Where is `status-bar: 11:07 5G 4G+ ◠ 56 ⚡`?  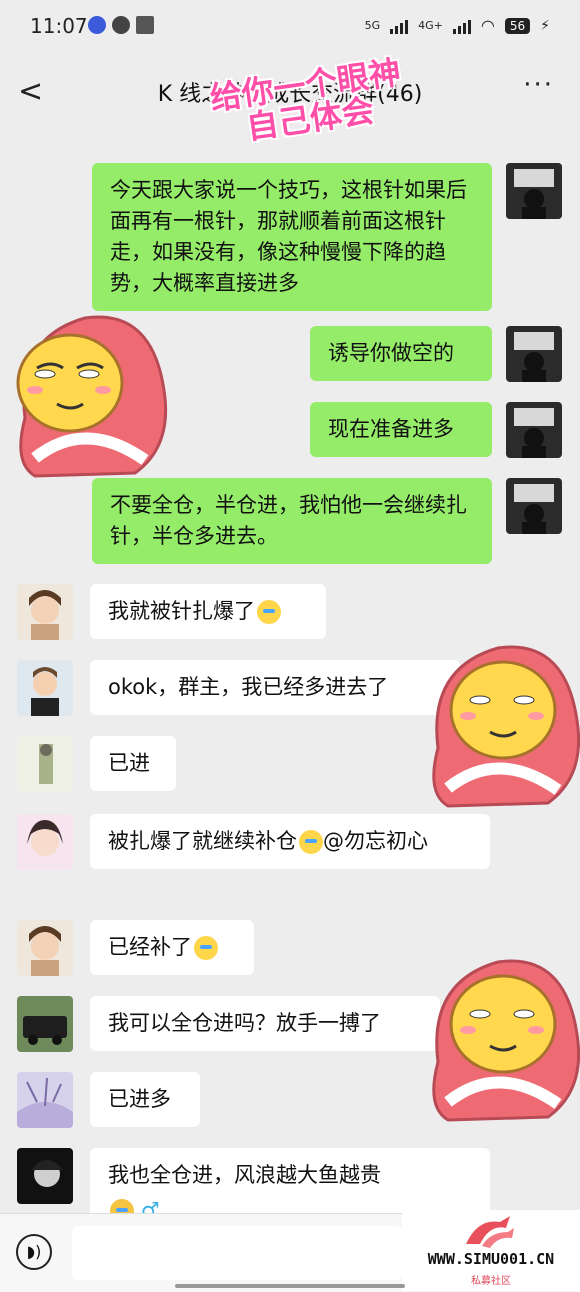 status-bar: 11:07 5G 4G+ ◠ 56 ⚡ is located at coordinates (290, 28).